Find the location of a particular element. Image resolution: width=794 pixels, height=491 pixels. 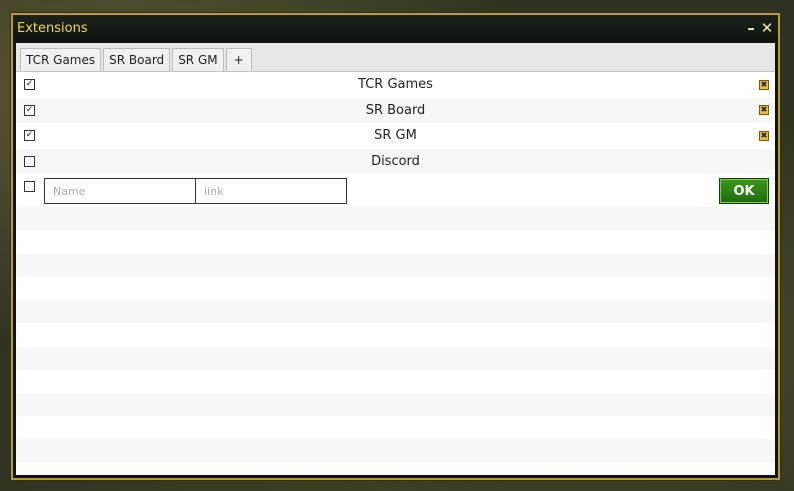

tab-tcr-games: TCR Games is located at coordinates (61, 59).